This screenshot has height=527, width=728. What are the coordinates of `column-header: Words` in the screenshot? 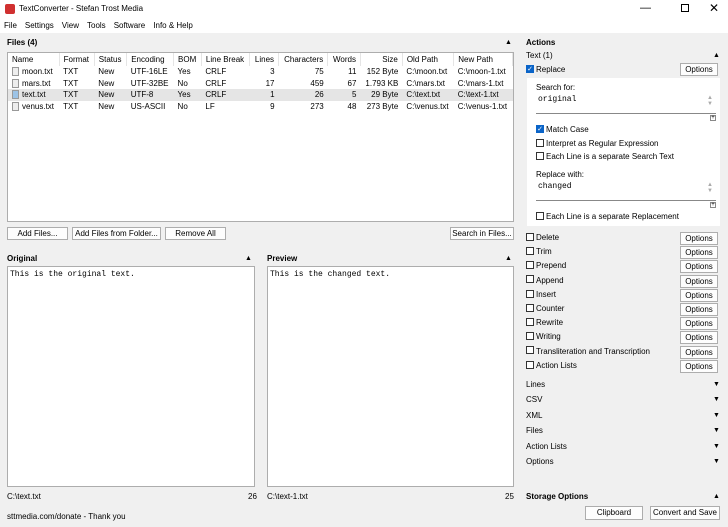 It's located at (344, 59).